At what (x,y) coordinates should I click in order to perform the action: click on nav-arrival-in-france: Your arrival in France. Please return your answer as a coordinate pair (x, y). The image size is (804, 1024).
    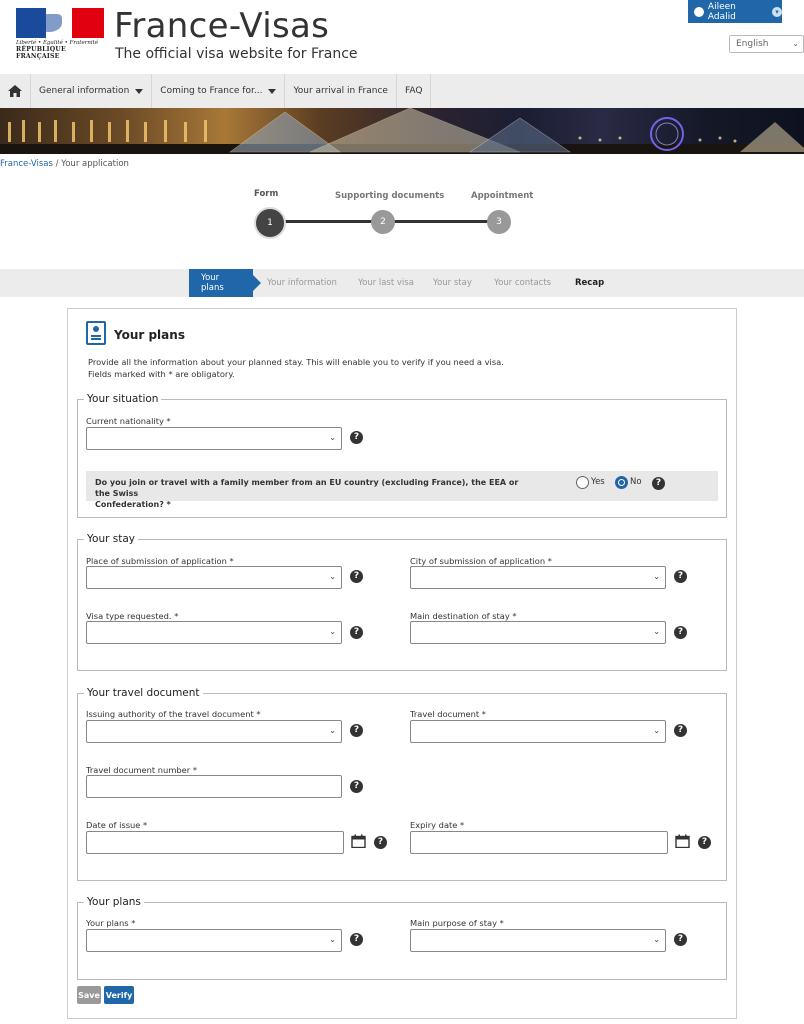
    Looking at the image, I should click on (341, 91).